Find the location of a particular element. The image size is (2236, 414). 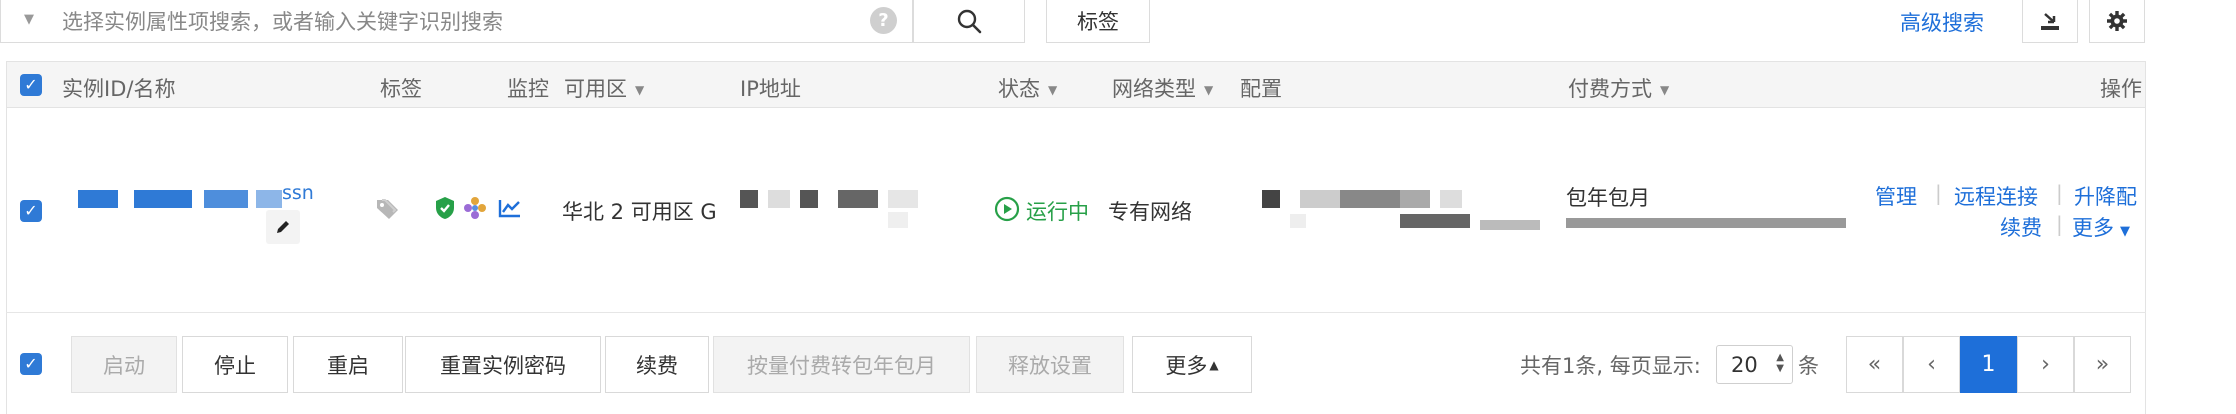

page-size-unit: 条 is located at coordinates (1808, 366).